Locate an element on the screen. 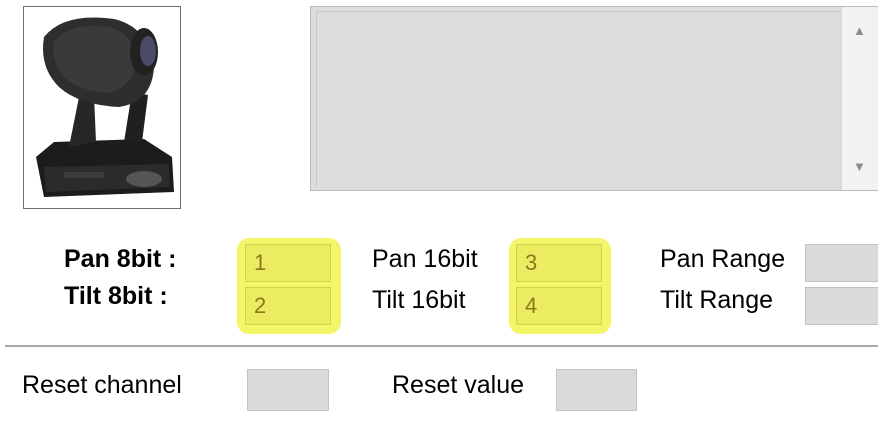 This screenshot has width=878, height=425. section-divider is located at coordinates (441, 346).